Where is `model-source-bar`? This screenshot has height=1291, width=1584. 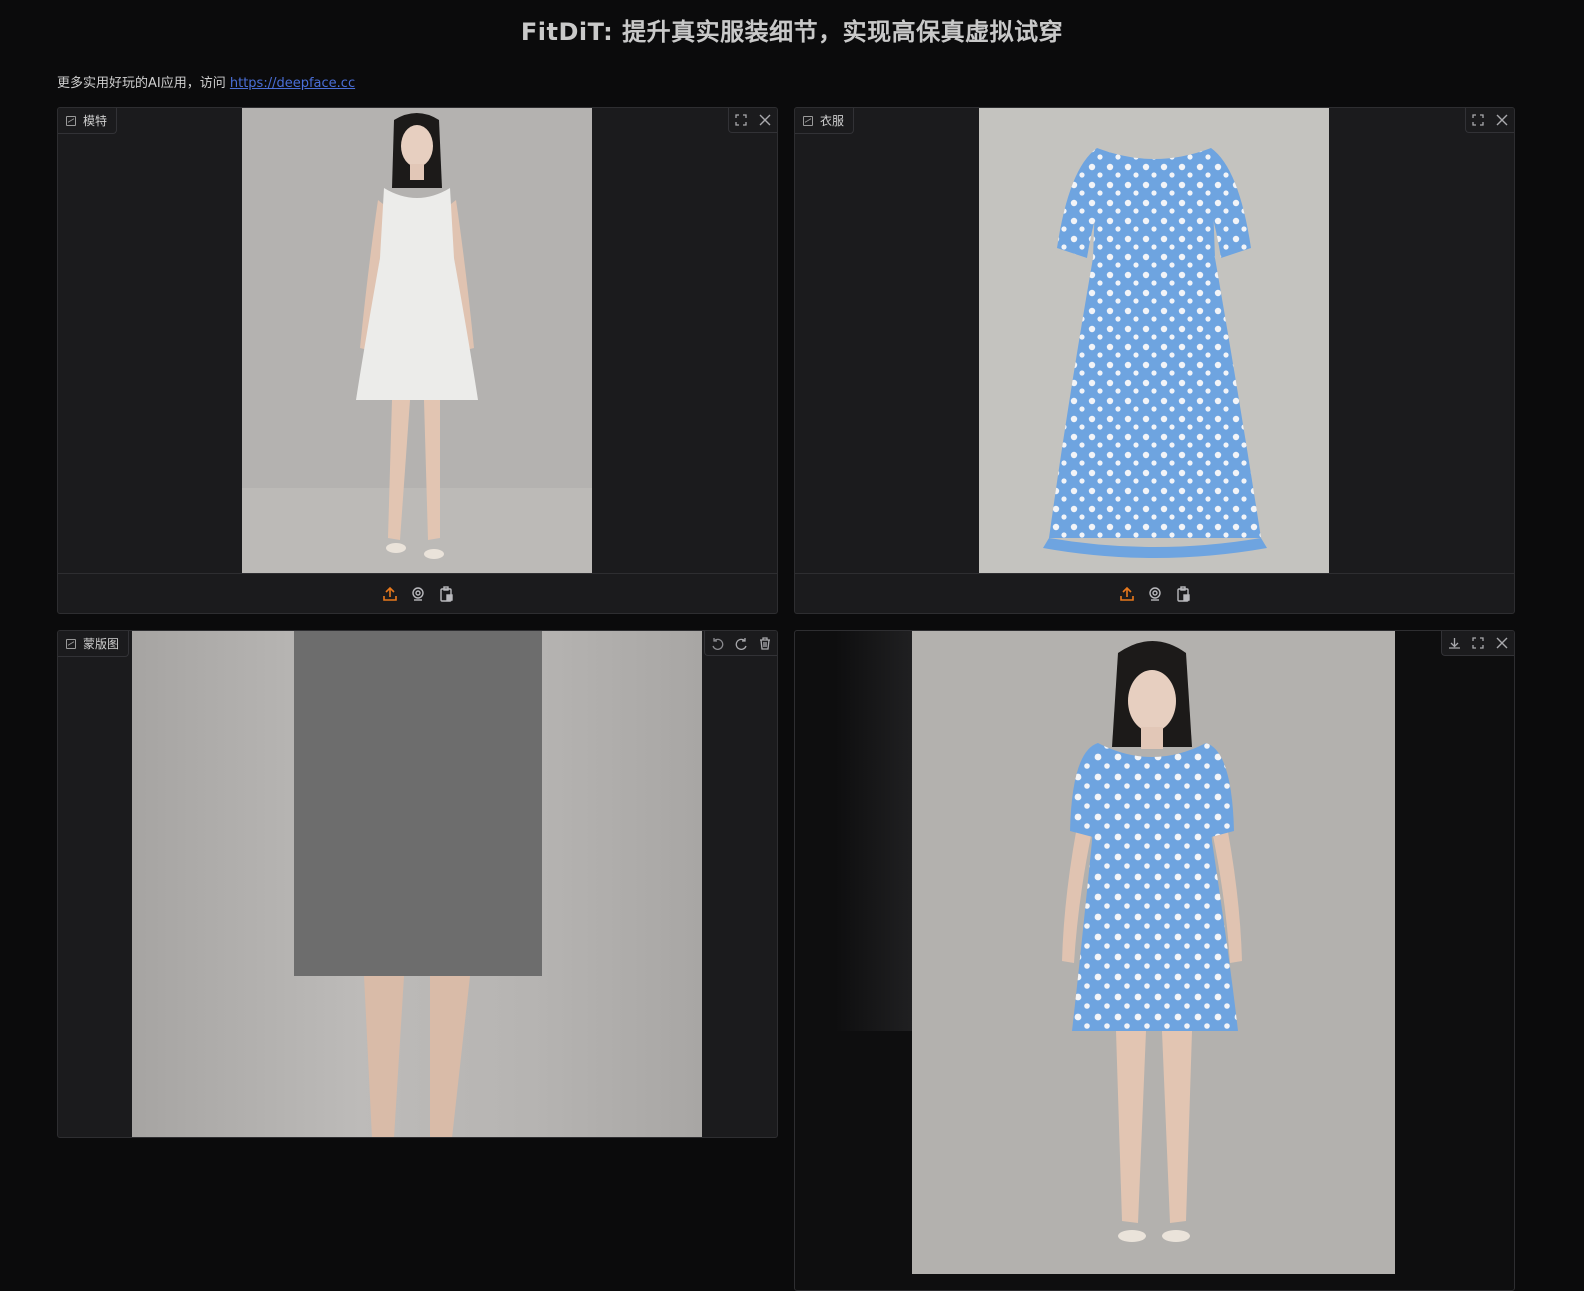 model-source-bar is located at coordinates (417, 593).